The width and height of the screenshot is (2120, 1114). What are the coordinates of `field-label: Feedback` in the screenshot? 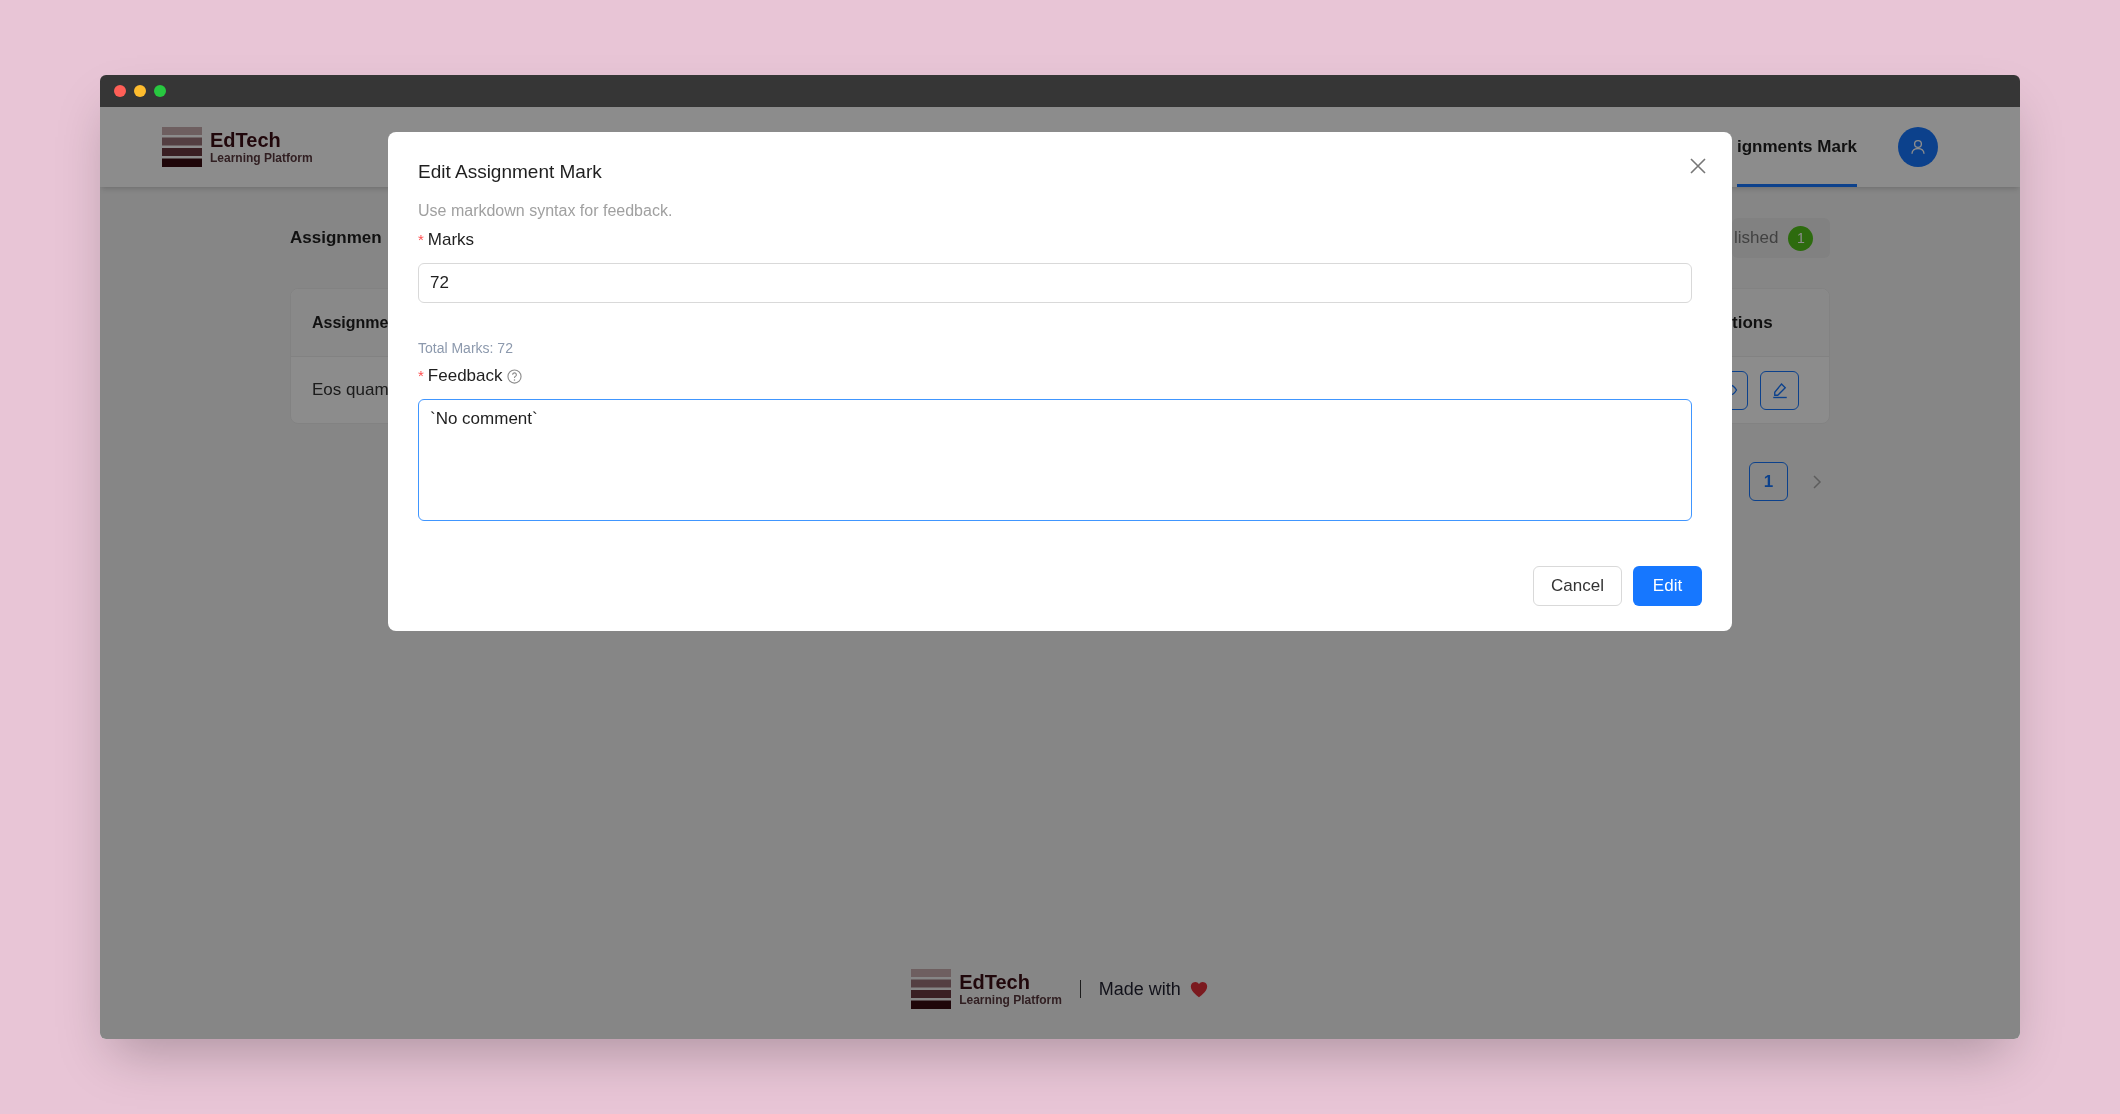 It's located at (465, 376).